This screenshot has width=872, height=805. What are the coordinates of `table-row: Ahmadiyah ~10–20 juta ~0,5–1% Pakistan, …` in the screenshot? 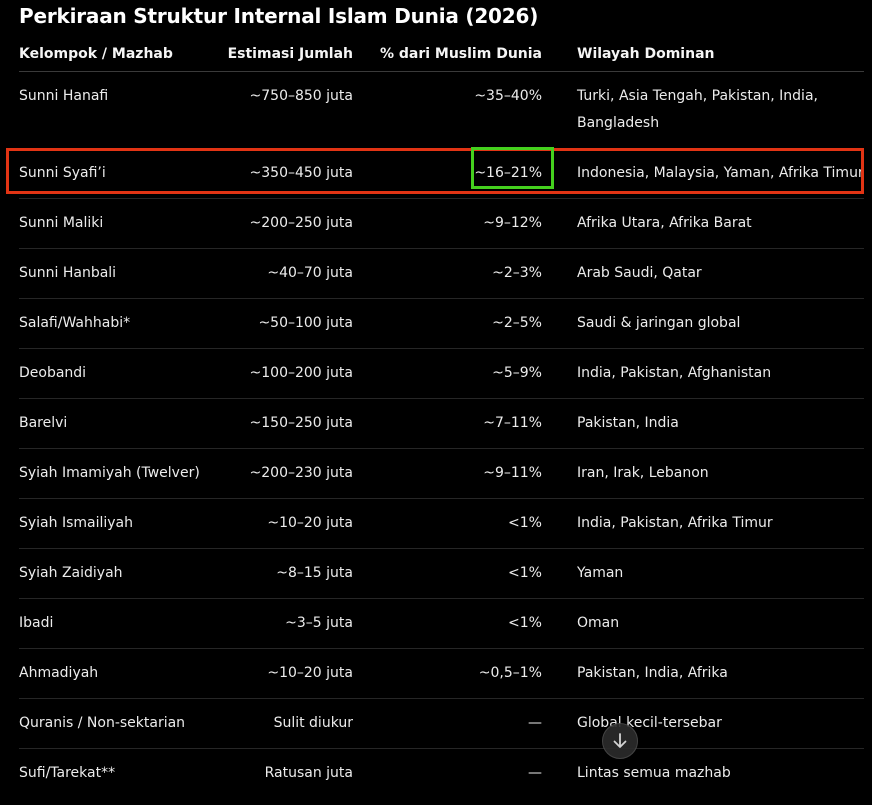 It's located at (441, 674).